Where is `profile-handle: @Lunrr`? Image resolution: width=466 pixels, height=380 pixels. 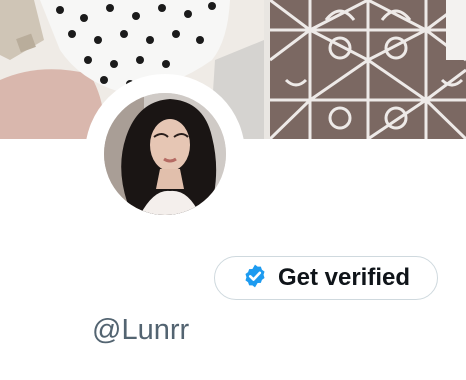 profile-handle: @Lunrr is located at coordinates (141, 330).